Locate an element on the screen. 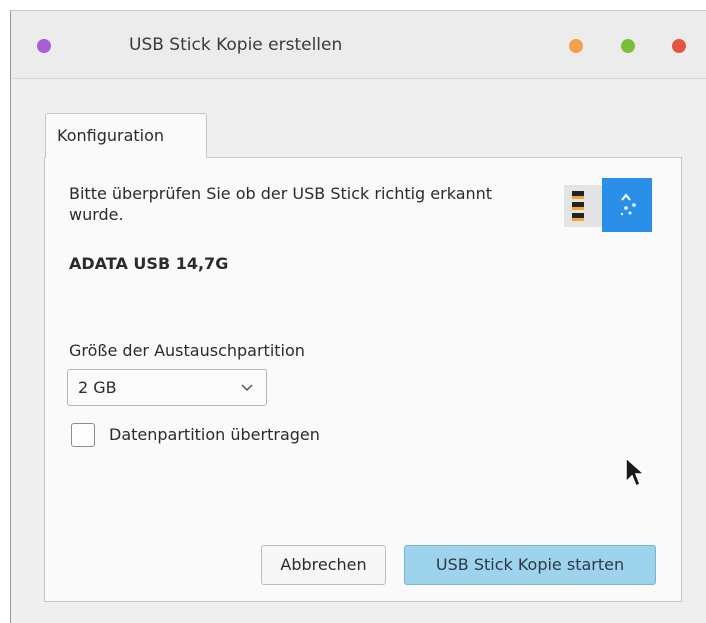 This screenshot has height=623, width=706. device-name: ADATA USB 14,7G is located at coordinates (149, 263).